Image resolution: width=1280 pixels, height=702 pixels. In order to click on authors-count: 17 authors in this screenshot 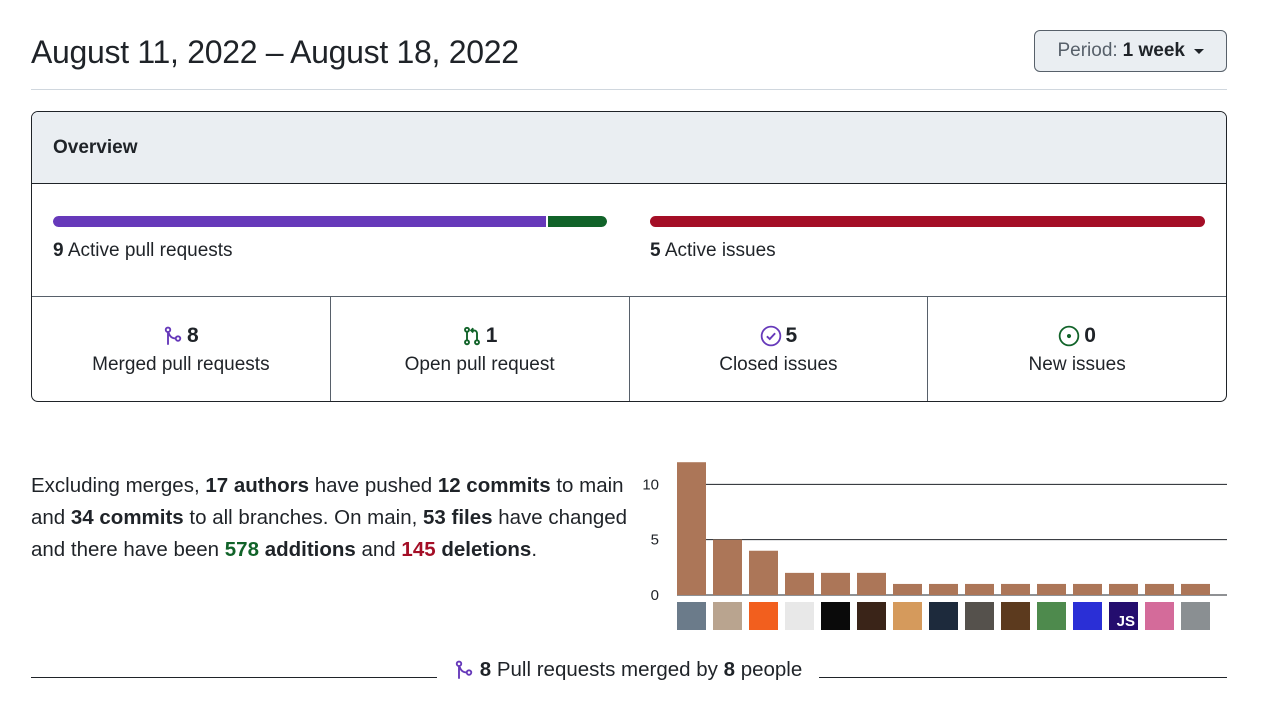, I will do `click(257, 485)`.